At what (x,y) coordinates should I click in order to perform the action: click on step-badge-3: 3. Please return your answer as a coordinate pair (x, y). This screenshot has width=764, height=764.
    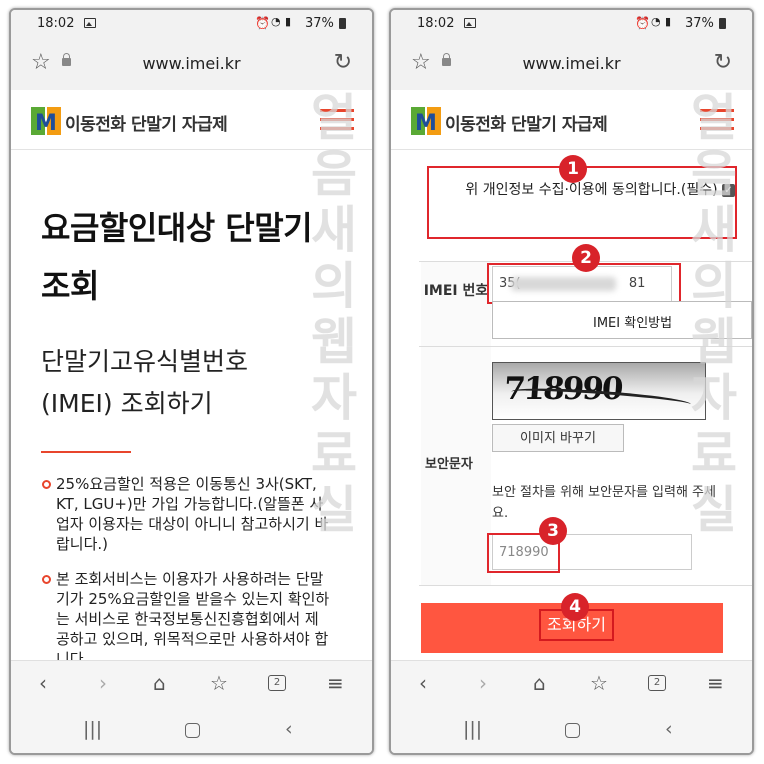
    Looking at the image, I should click on (553, 531).